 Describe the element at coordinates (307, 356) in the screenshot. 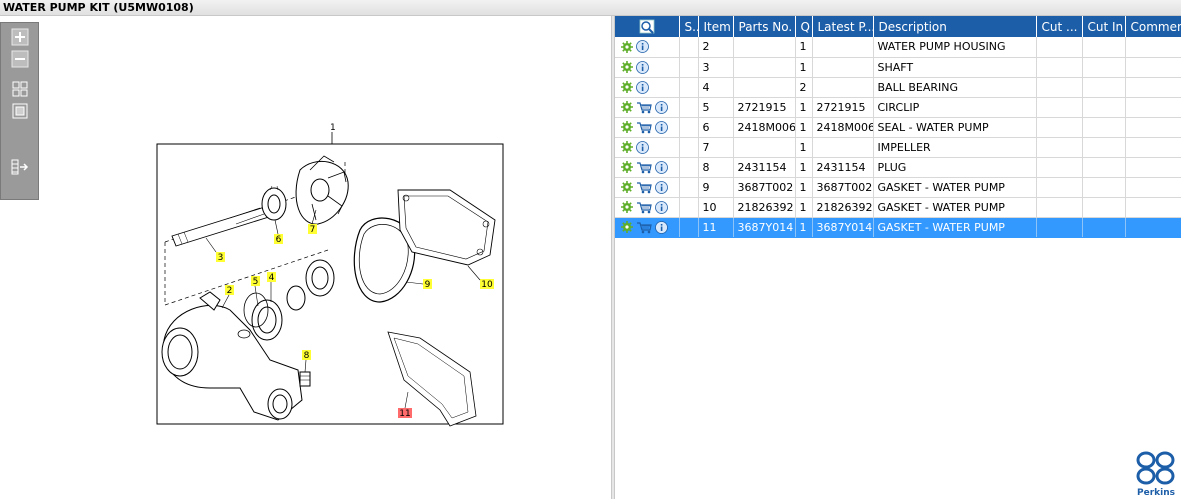

I see `callout-8: 8` at that location.